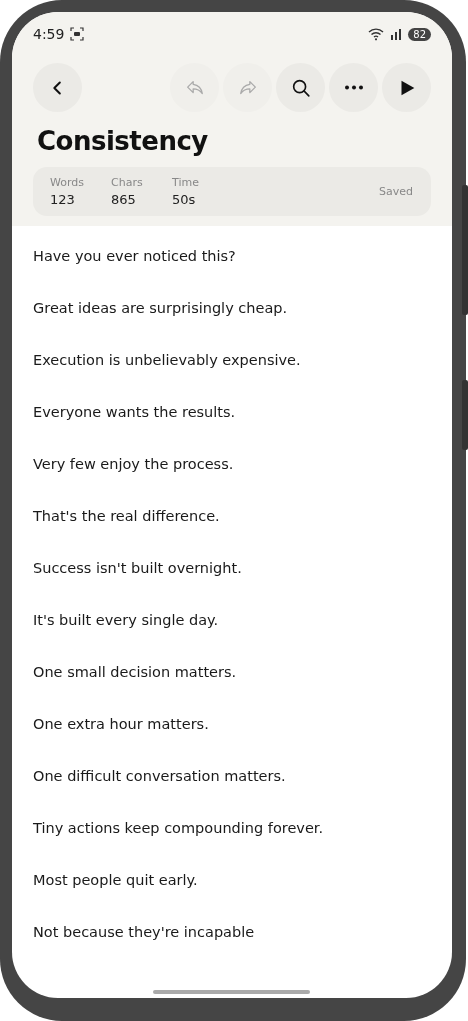 The image size is (468, 1021). What do you see at coordinates (127, 182) in the screenshot?
I see `stat-label: Chars` at bounding box center [127, 182].